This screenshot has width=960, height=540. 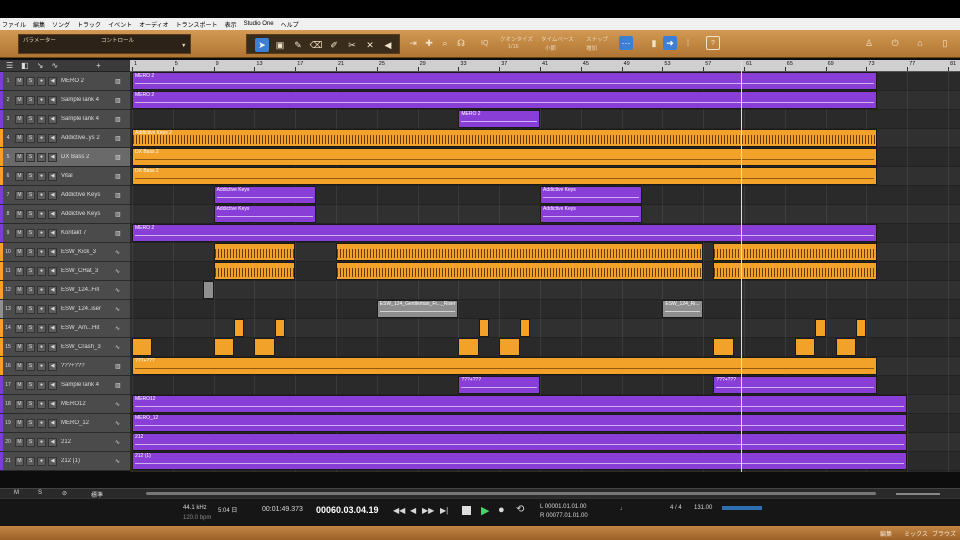 I want to click on zoom-icon: ⌕, so click(x=445, y=43).